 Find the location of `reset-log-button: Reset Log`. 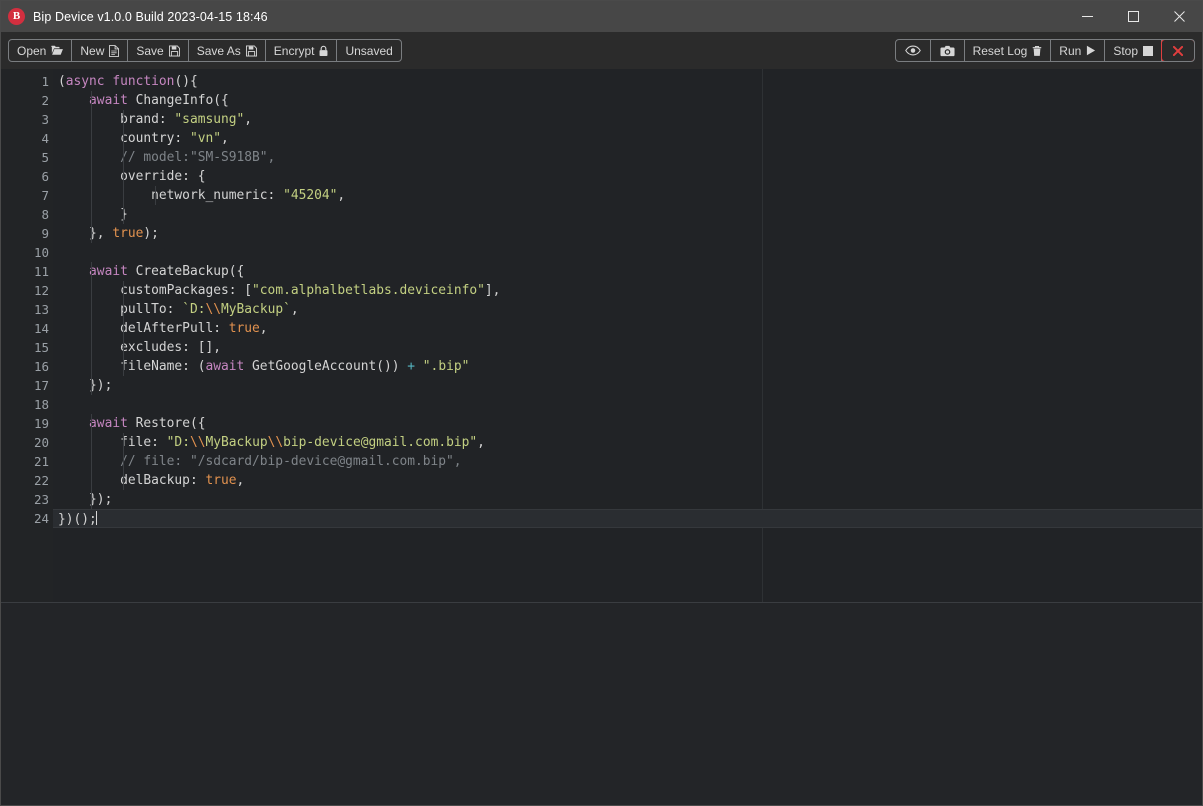

reset-log-button: Reset Log is located at coordinates (1008, 50).